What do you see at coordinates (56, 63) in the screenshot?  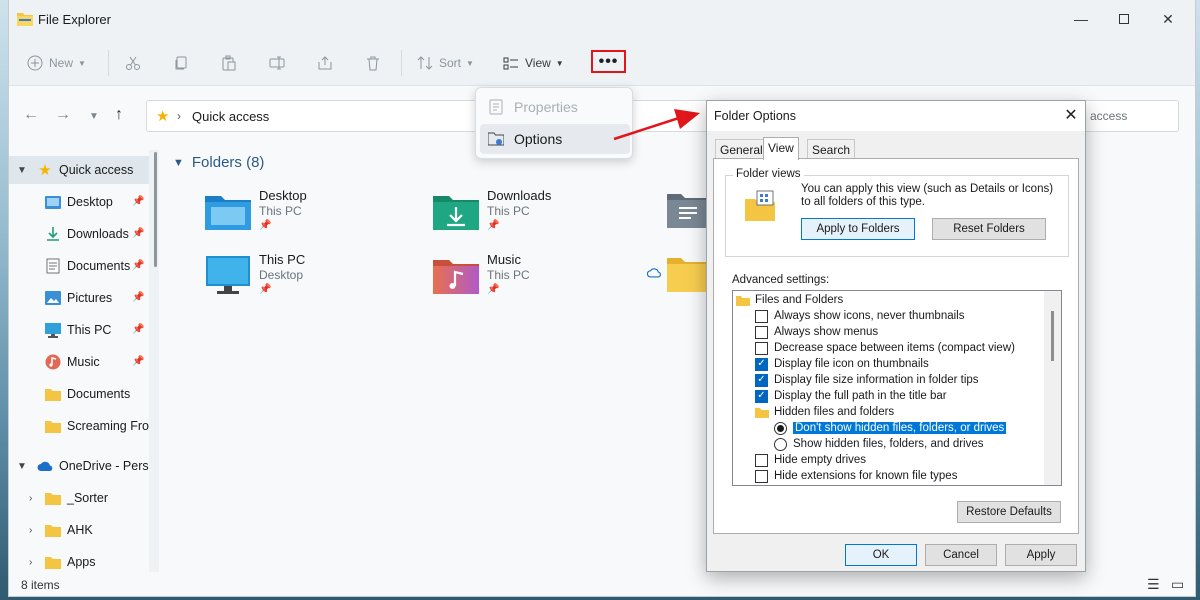 I see `new-button: New ▼` at bounding box center [56, 63].